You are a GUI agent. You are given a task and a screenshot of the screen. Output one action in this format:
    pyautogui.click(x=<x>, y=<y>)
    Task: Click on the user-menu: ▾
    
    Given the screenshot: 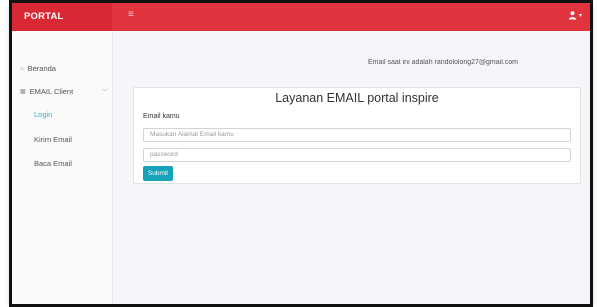 What is the action you would take?
    pyautogui.click(x=575, y=15)
    